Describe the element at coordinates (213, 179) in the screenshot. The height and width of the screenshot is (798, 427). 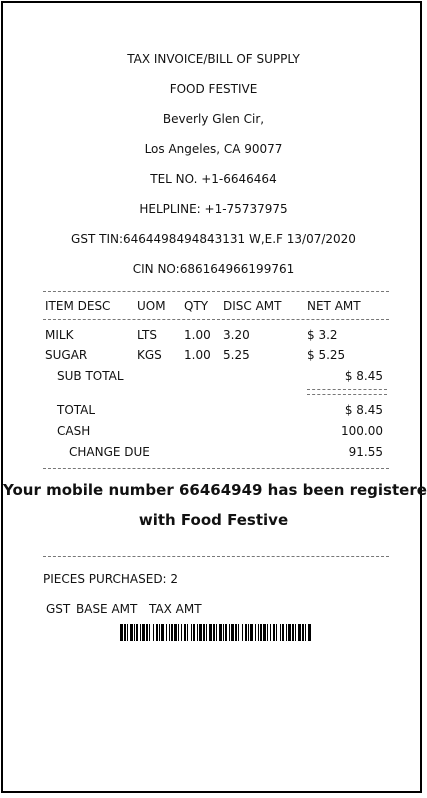
I see `telephone: TEL NO. +1-6646464` at that location.